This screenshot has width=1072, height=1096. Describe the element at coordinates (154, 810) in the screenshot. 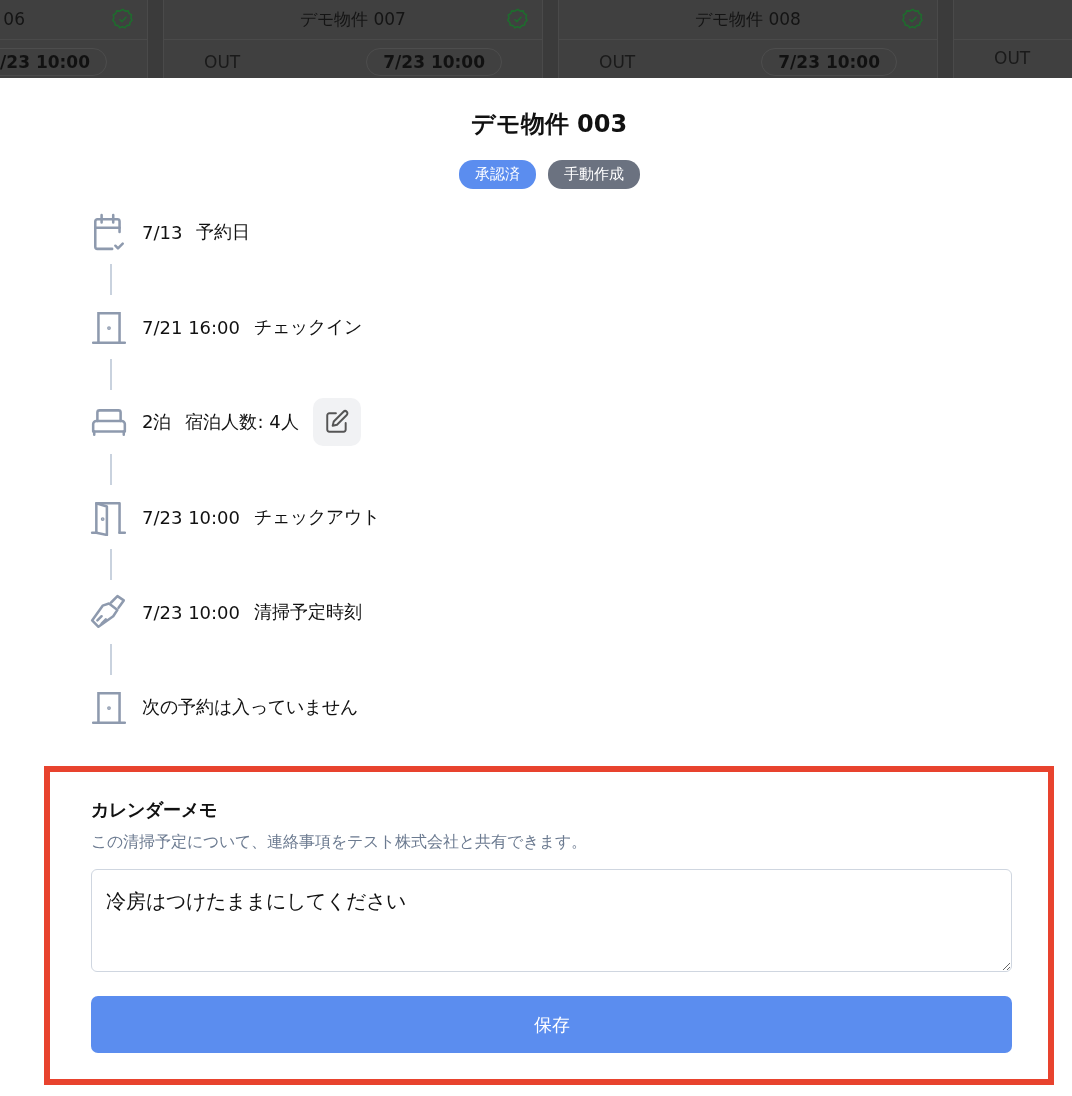

I see `memo-label: カレンダーメモ` at that location.